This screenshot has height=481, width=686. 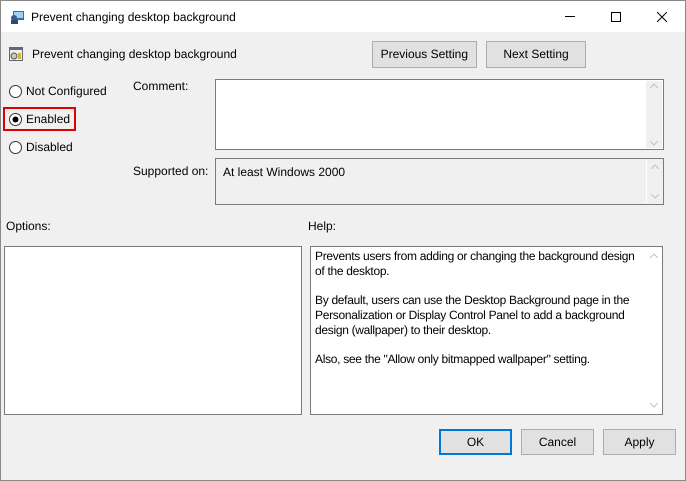 I want to click on app-icon, so click(x=17, y=16).